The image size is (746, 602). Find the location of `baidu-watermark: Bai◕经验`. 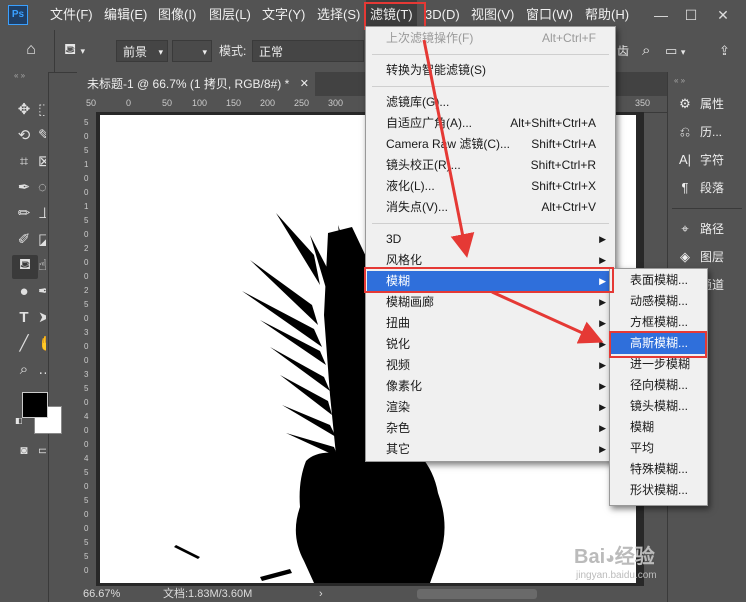

baidu-watermark: Bai◕经验 is located at coordinates (614, 554).